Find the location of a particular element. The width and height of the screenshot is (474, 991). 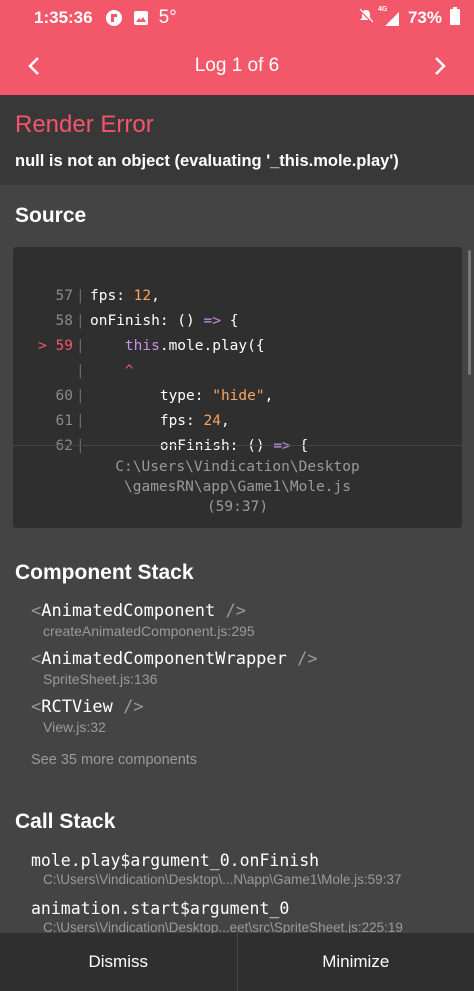

app-notification-icon is located at coordinates (114, 18).